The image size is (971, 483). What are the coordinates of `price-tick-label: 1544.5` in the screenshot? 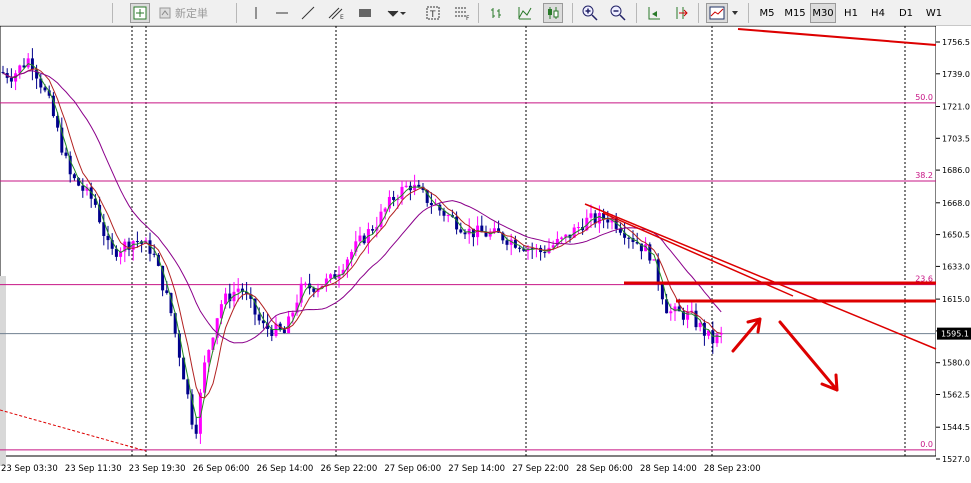 It's located at (956, 427).